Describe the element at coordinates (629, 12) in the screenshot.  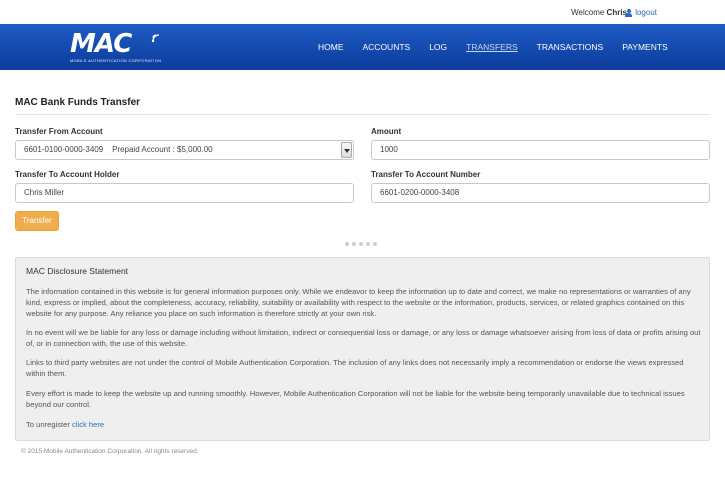
I see `user-icon` at that location.